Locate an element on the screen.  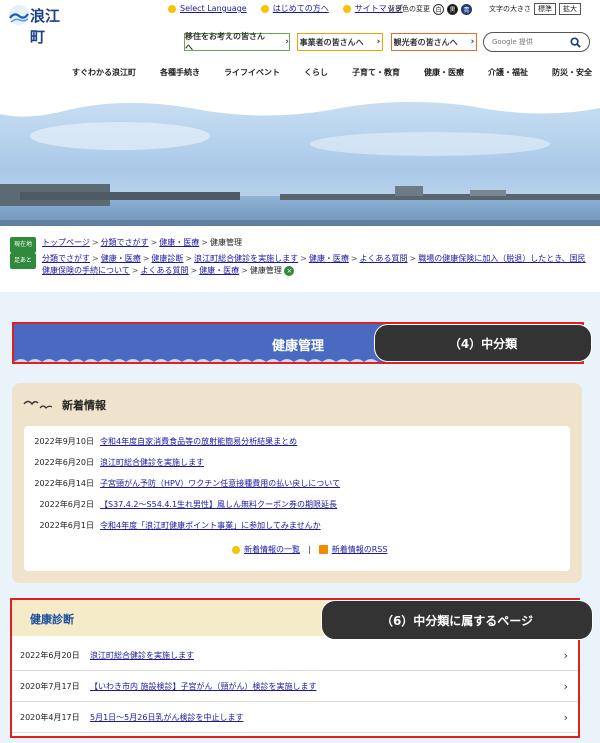
news-item: 2022年9月10日 令和4年度自家消費食品等の放射能簡易分析結果まとめ is located at coordinates (164, 441).